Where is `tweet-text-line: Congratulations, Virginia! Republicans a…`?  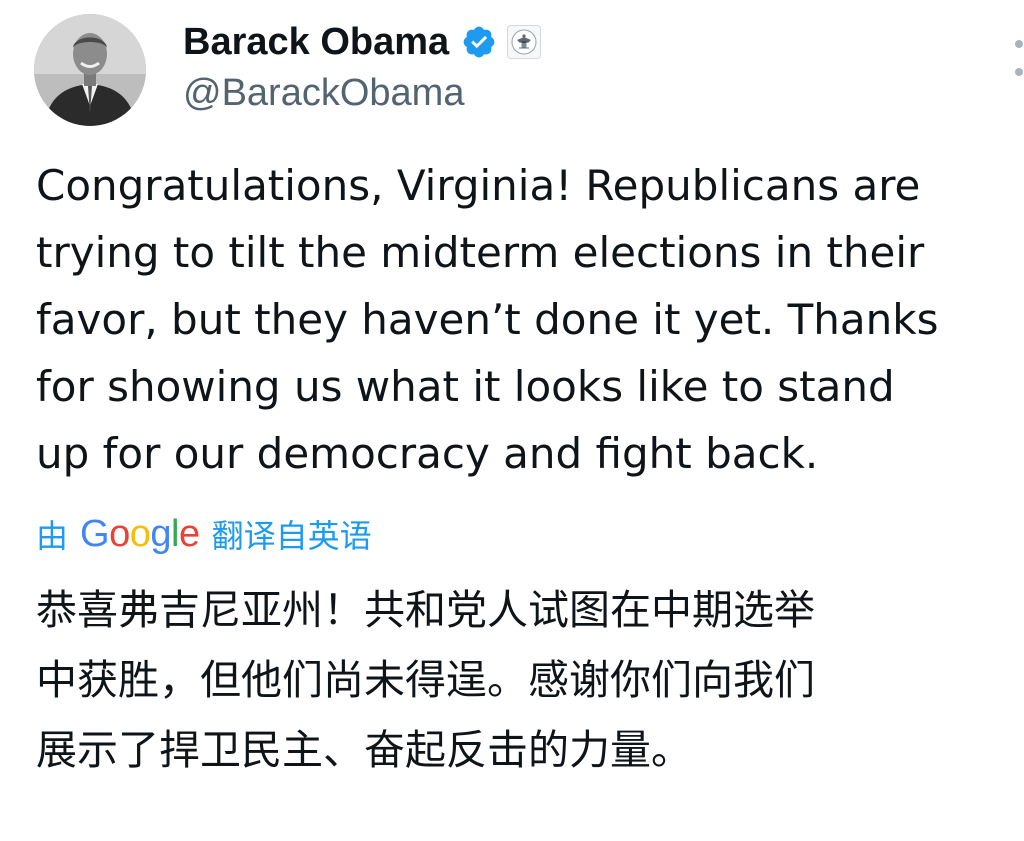 tweet-text-line: Congratulations, Virginia! Republicans a… is located at coordinates (478, 185).